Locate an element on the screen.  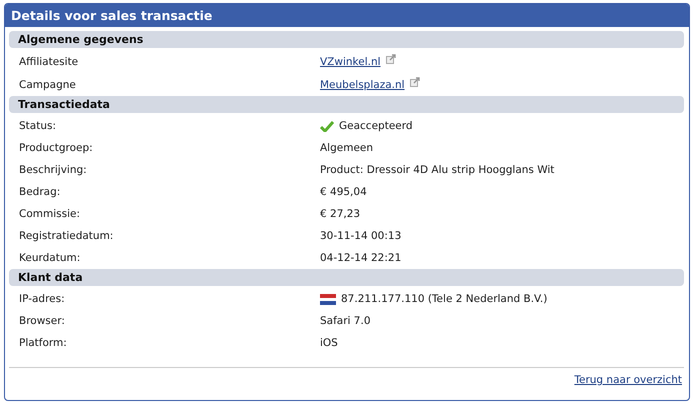
field-value: Safari 7.0 is located at coordinates (345, 321).